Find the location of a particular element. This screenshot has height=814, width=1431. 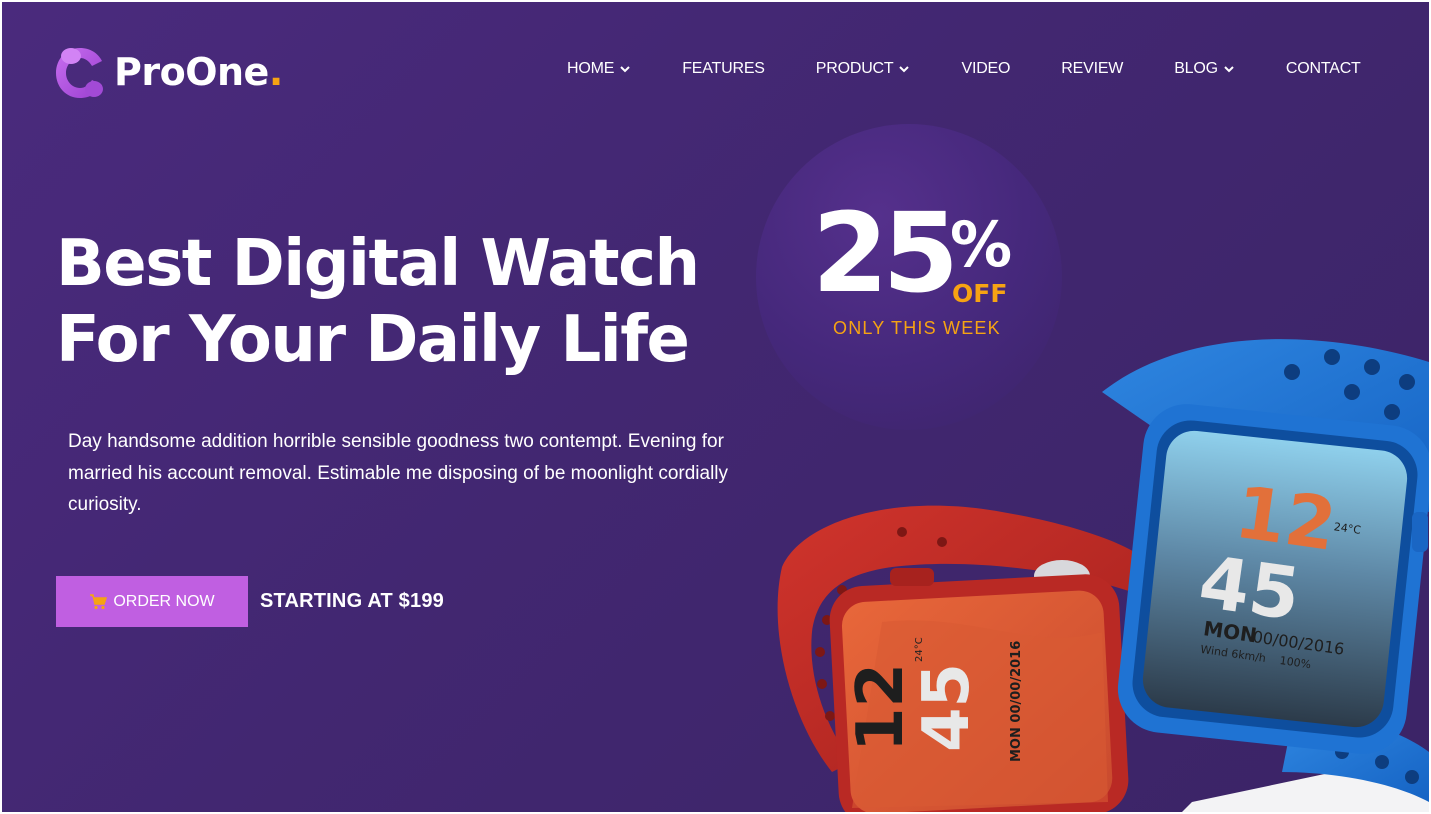

nav-label: PRODUCT is located at coordinates (854, 68).